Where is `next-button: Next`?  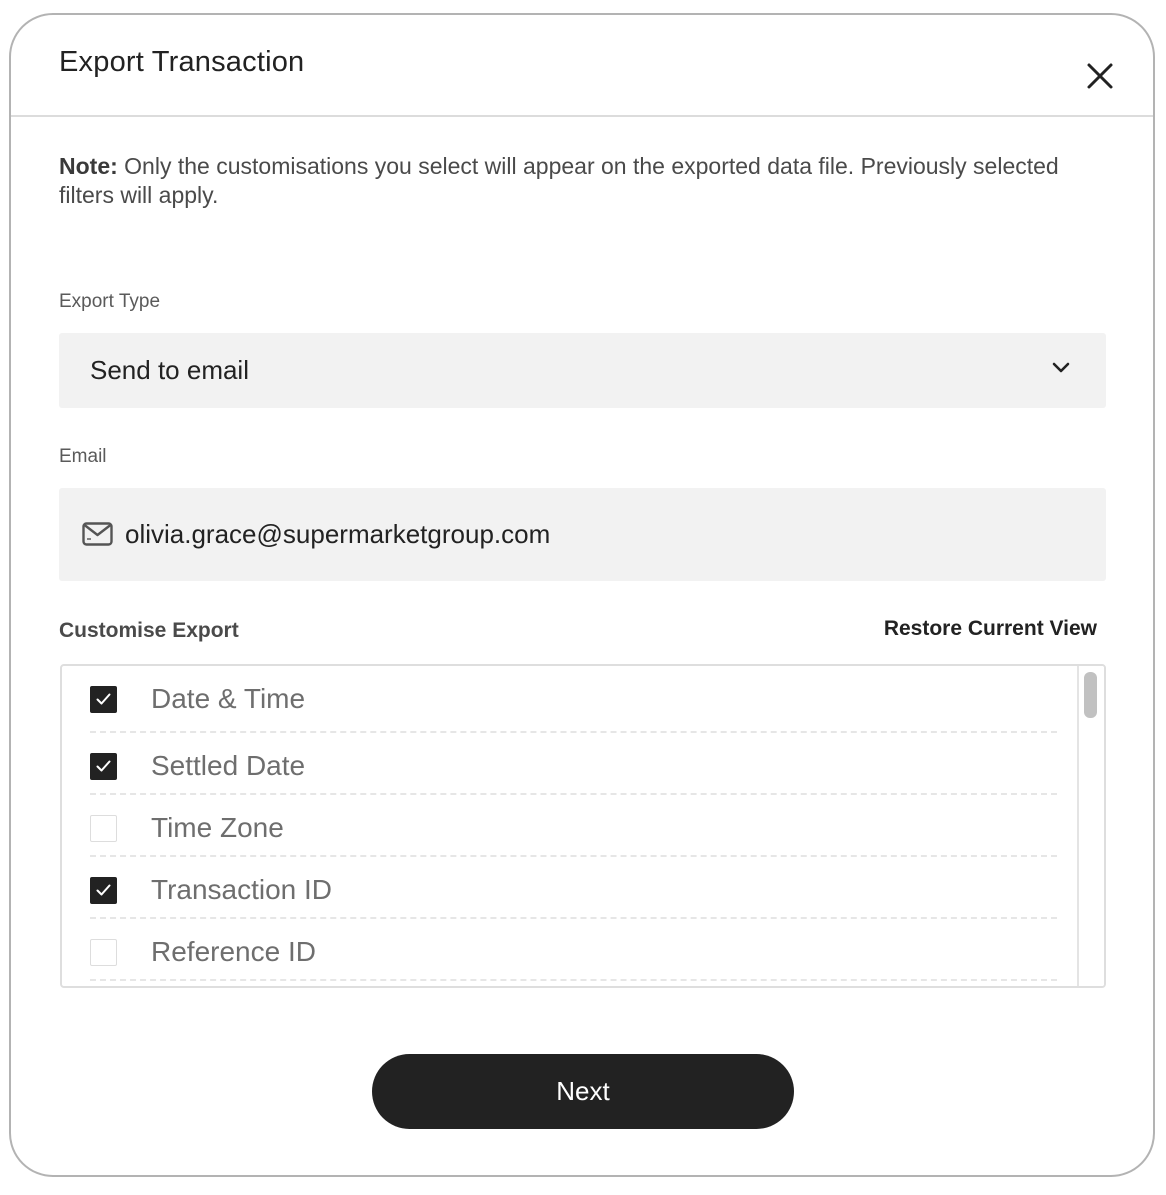 next-button: Next is located at coordinates (583, 1091).